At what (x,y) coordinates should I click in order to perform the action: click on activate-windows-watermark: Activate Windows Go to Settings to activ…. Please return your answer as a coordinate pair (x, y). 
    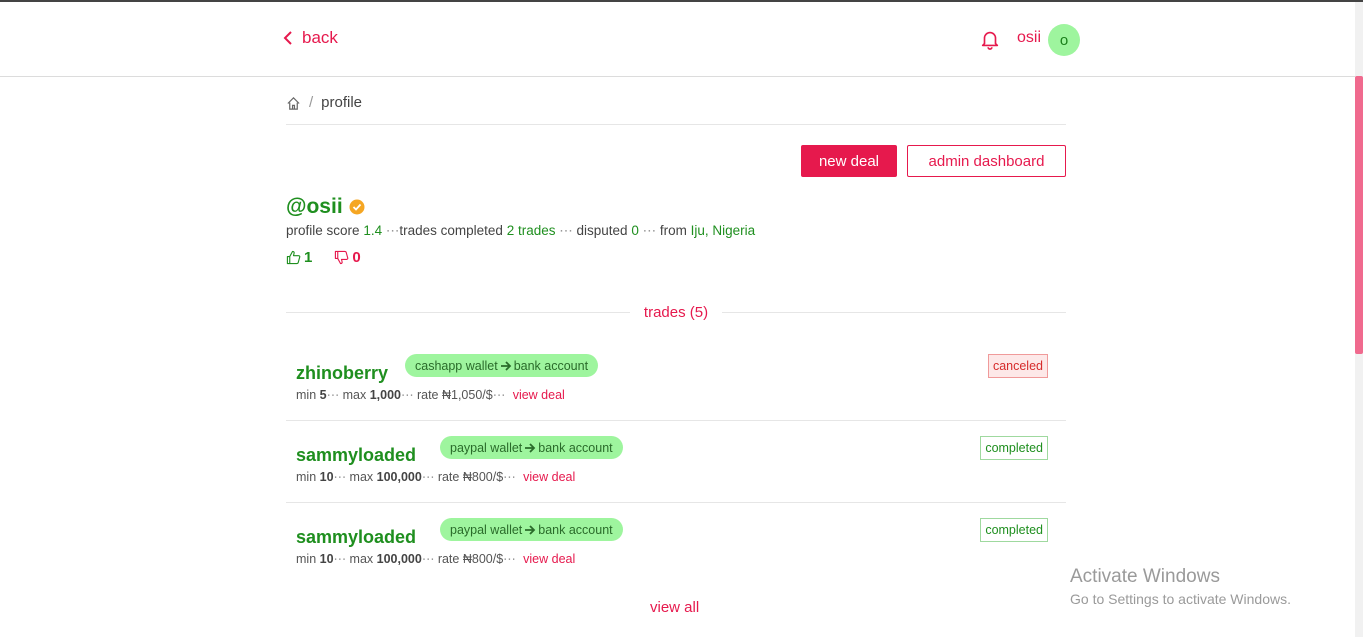
    Looking at the image, I should click on (1180, 586).